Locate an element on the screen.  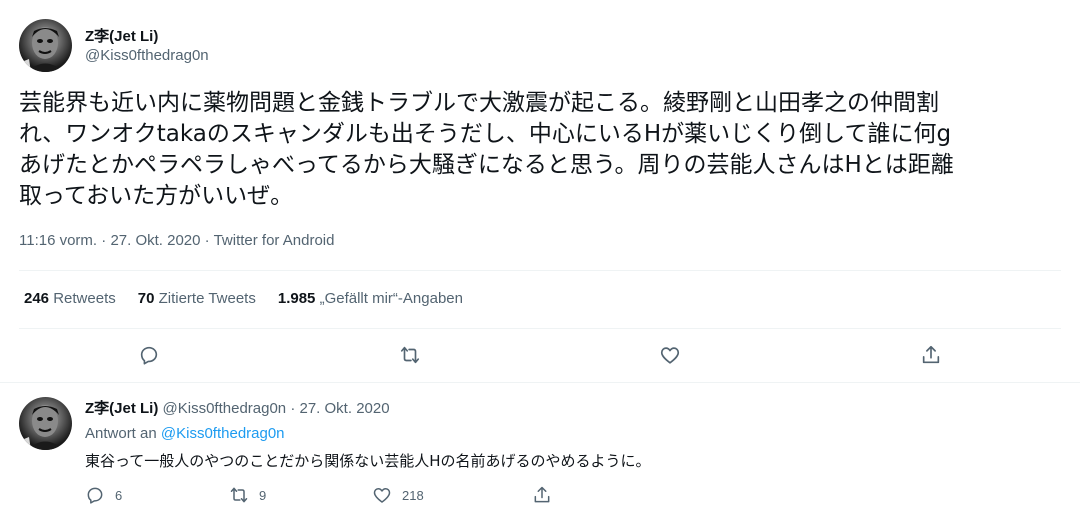
reply-to-label: Antwort an is located at coordinates (121, 433).